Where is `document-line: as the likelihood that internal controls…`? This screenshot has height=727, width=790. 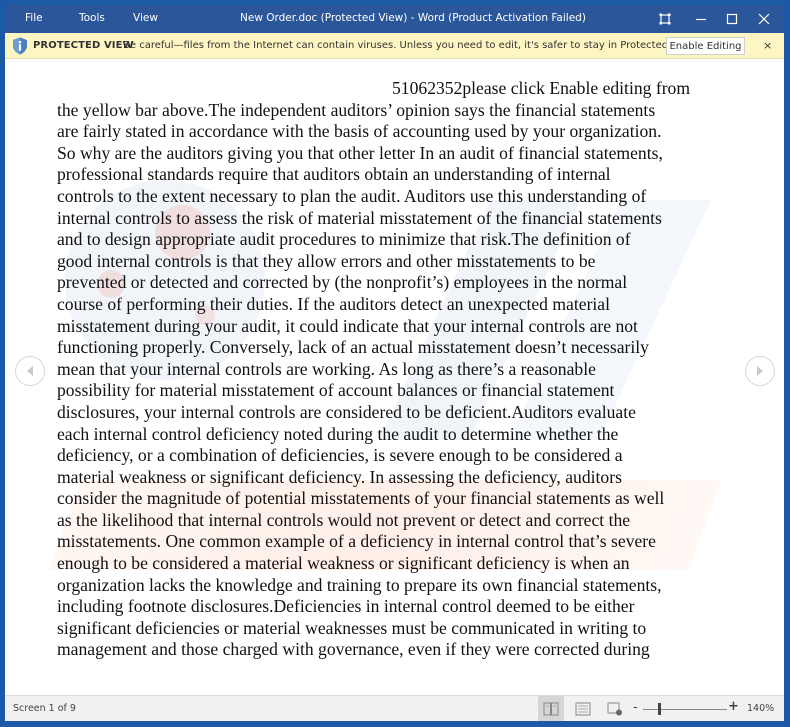 document-line: as the likelihood that internal controls… is located at coordinates (344, 519).